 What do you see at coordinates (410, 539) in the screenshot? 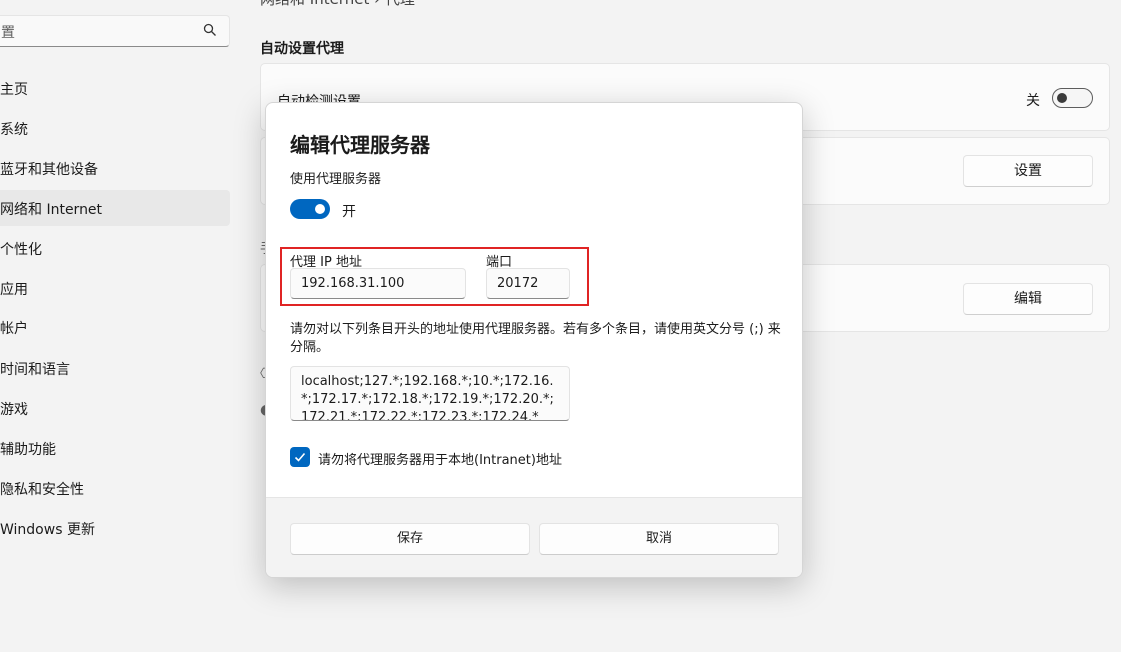
I see `save-button: 保存` at bounding box center [410, 539].